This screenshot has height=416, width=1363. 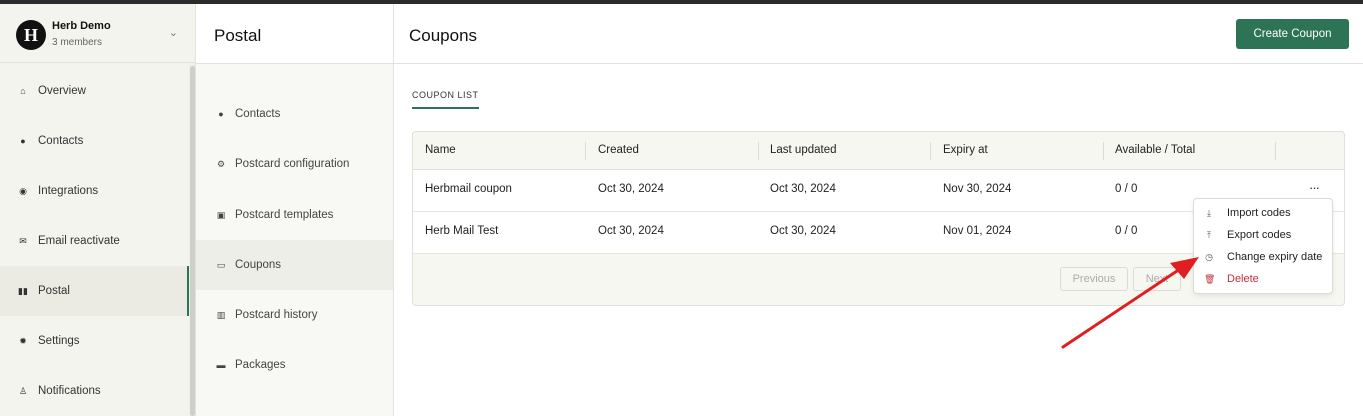 What do you see at coordinates (1292, 34) in the screenshot?
I see `create-coupon-button: Create Coupon` at bounding box center [1292, 34].